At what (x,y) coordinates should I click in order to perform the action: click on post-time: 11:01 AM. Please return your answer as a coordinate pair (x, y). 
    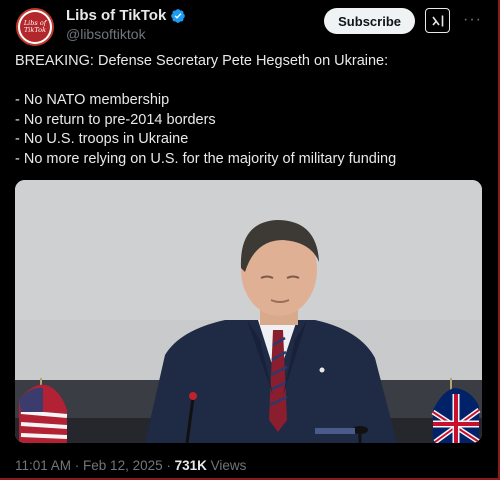
    Looking at the image, I should click on (43, 465).